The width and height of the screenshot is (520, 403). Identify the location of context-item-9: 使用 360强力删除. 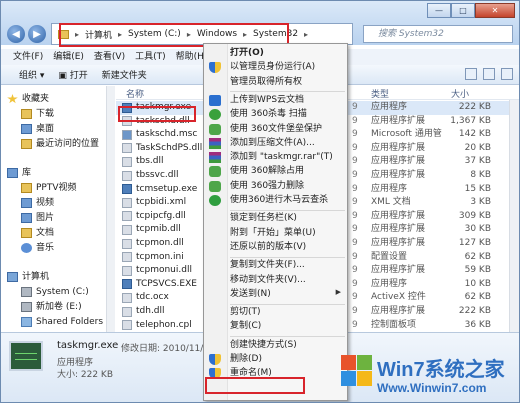
(287, 186).